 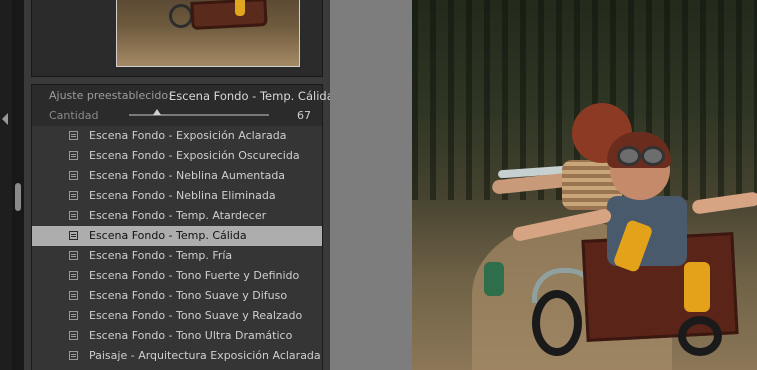 I want to click on preset-item-label: Escena Fondo - Tono Suave y Difuso, so click(x=188, y=295).